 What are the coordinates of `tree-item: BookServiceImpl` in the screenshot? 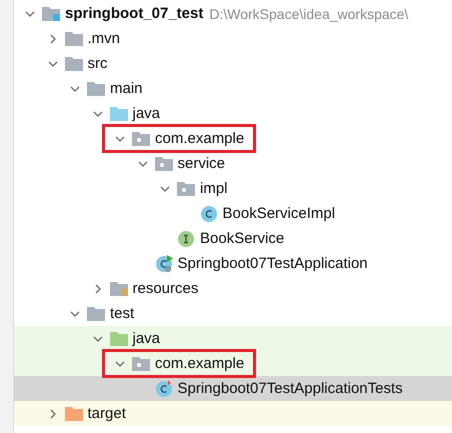 It's located at (279, 213).